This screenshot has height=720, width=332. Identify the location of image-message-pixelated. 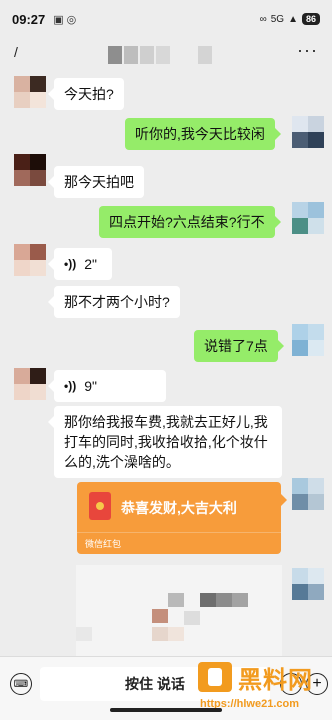
(179, 610).